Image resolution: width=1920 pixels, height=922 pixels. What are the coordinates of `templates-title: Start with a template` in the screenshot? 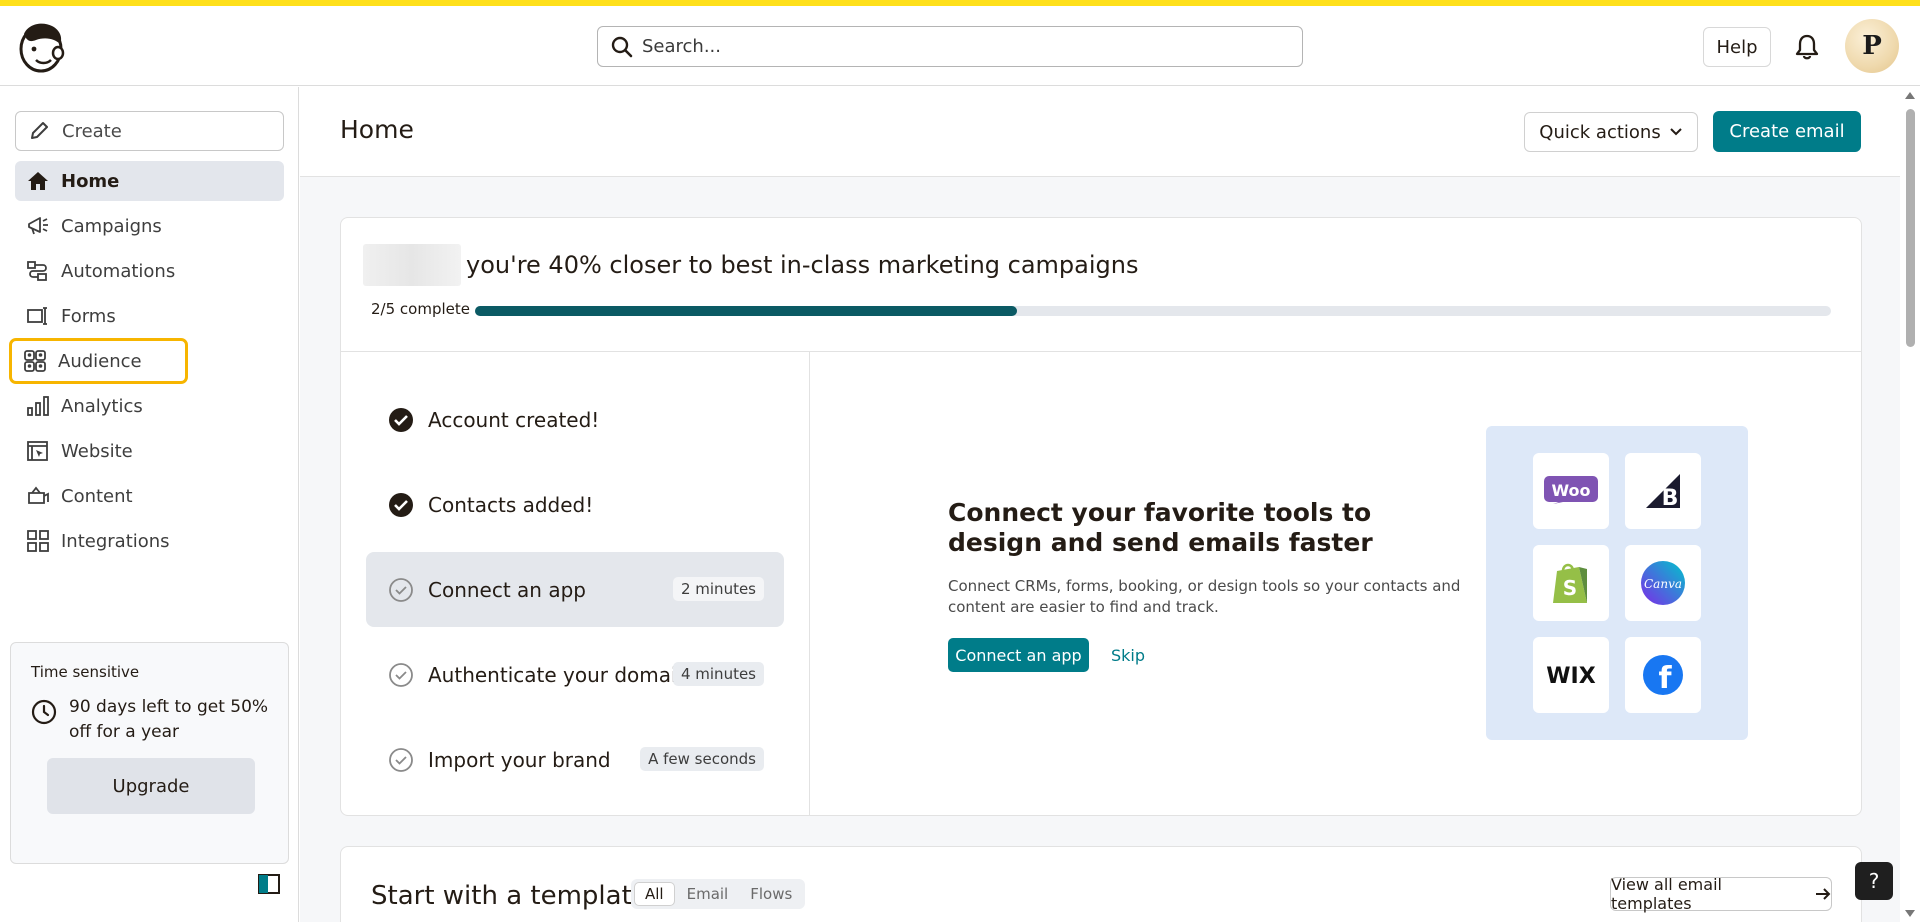 It's located at (509, 896).